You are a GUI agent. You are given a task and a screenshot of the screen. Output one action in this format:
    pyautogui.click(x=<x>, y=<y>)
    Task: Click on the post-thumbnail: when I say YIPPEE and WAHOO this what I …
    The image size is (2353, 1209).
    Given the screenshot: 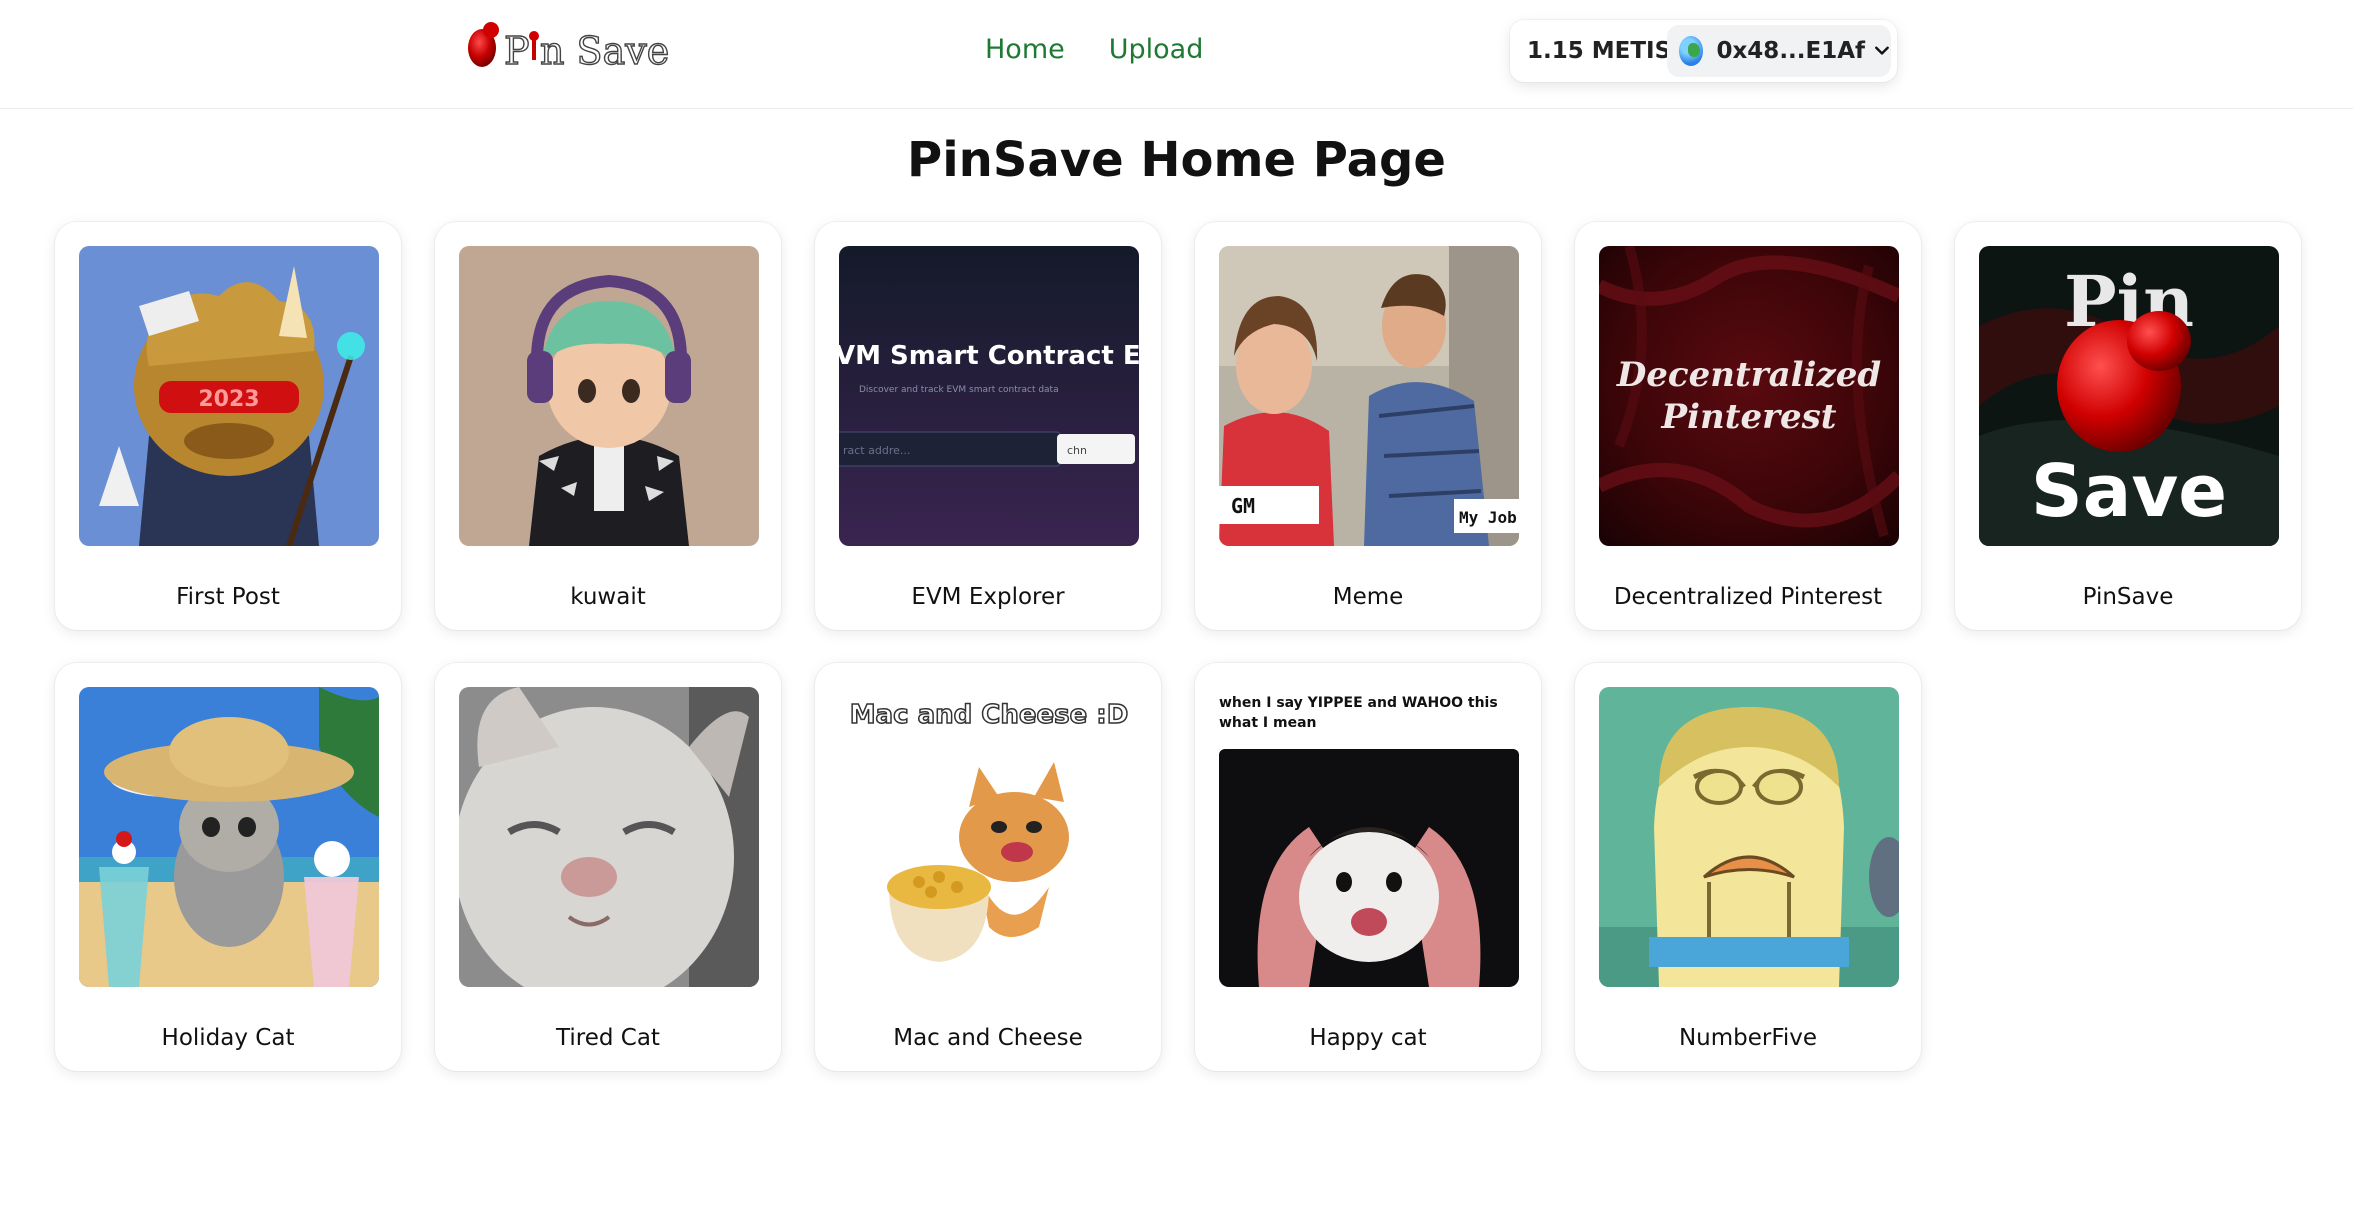 What is the action you would take?
    pyautogui.click(x=1369, y=837)
    